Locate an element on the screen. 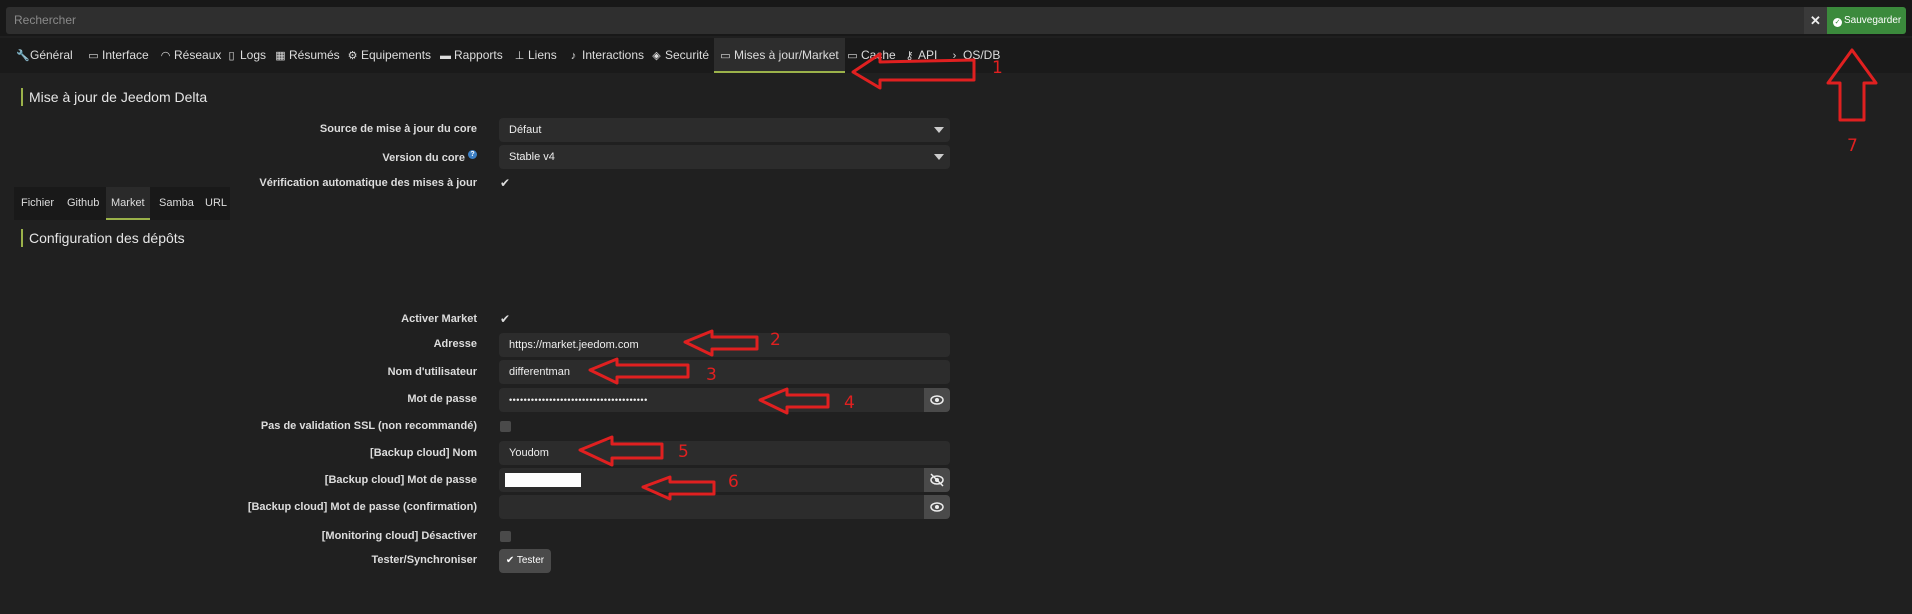 Image resolution: width=1912 pixels, height=614 pixels. annotation-label-1: 1 is located at coordinates (997, 68).